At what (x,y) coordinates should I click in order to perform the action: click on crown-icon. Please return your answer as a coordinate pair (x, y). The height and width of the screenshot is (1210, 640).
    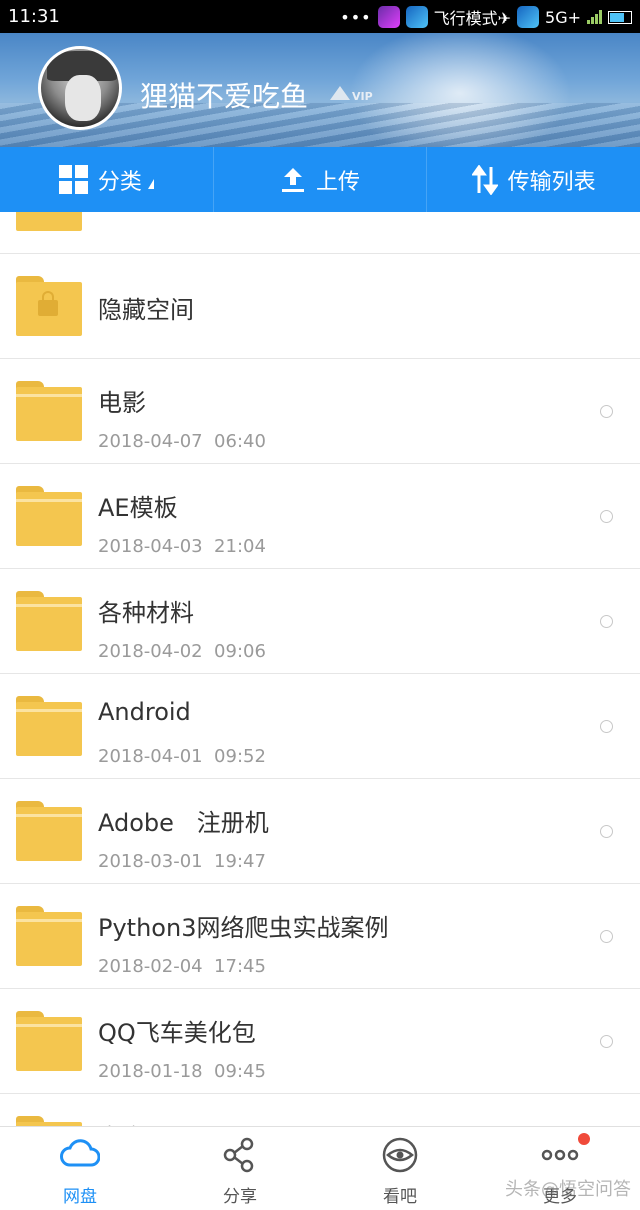
    Looking at the image, I should click on (340, 92).